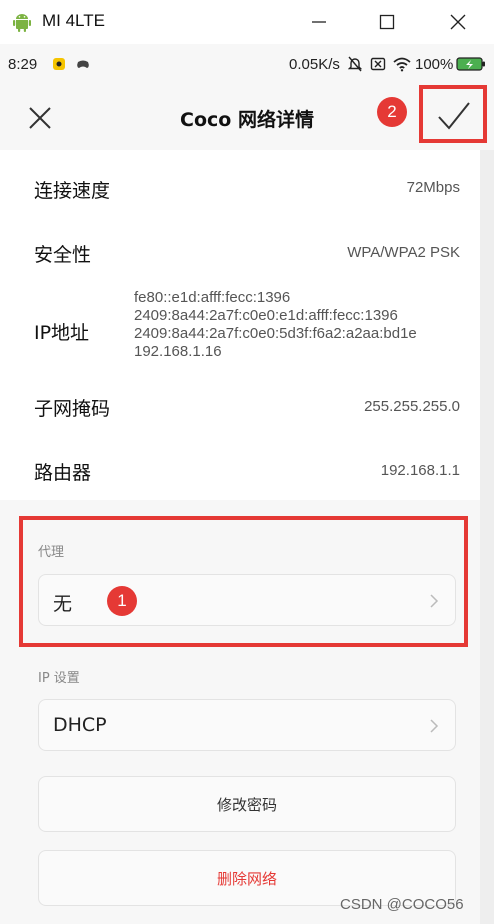 The height and width of the screenshot is (924, 494). What do you see at coordinates (453, 114) in the screenshot?
I see `annotation-box-confirm` at bounding box center [453, 114].